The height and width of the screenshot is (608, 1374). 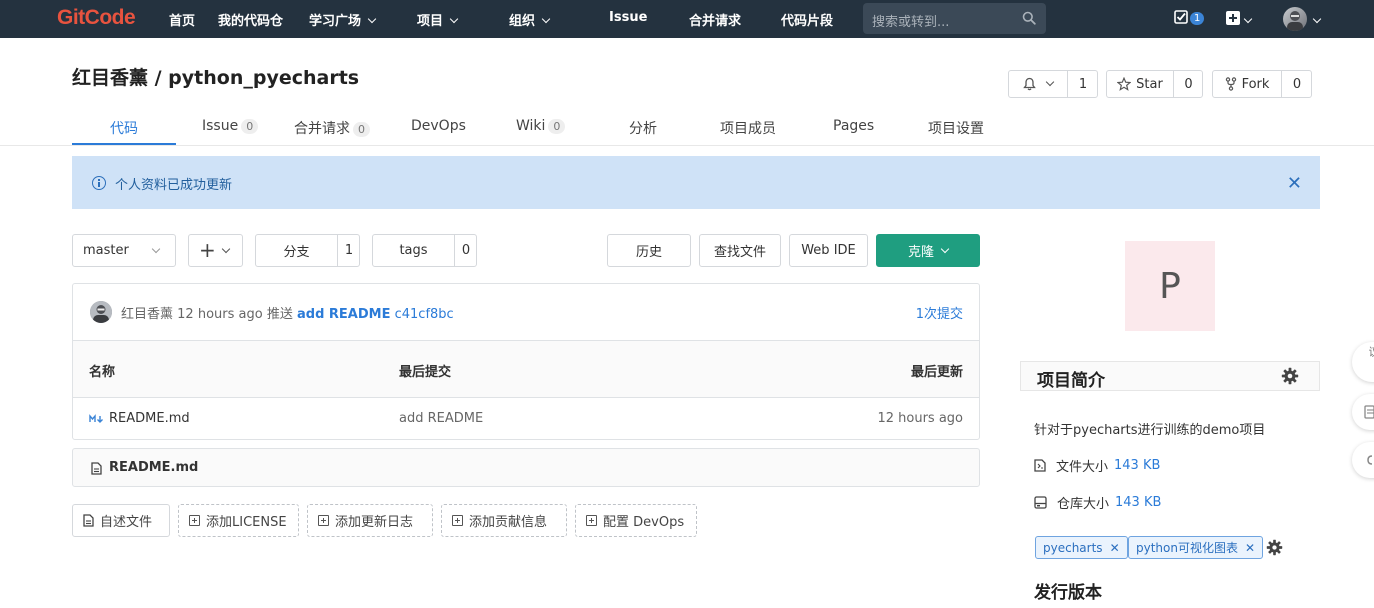 I want to click on config-devops-label: 配置 DevOps, so click(x=644, y=522).